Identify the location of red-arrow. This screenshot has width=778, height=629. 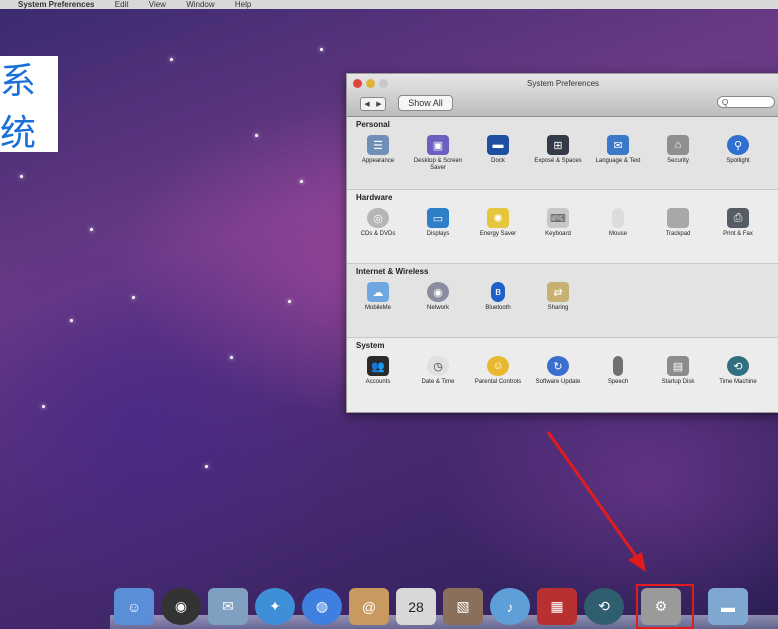
(596, 501).